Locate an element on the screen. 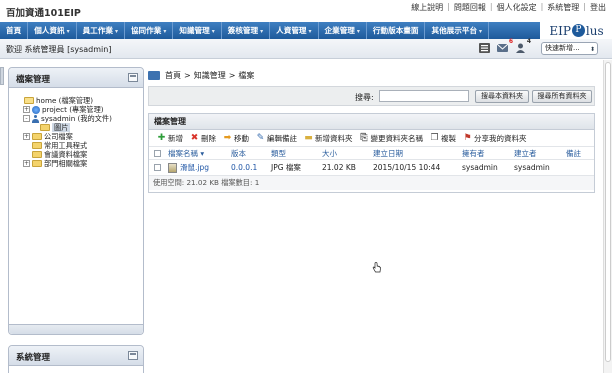 The height and width of the screenshot is (373, 612). search-this-folder-button: 搜尋本資料夾 is located at coordinates (502, 96).